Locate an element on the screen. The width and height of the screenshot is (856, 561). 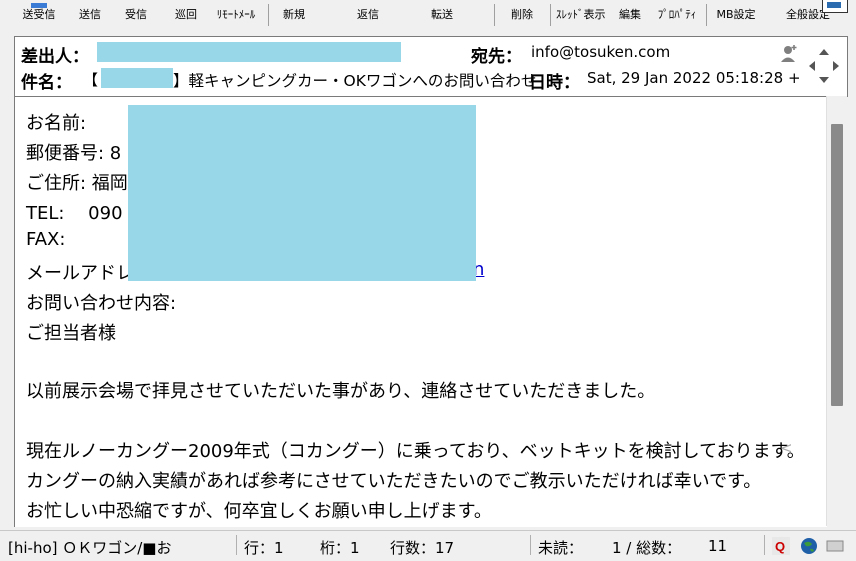
to-value: info@tosuken.com is located at coordinates (601, 52).